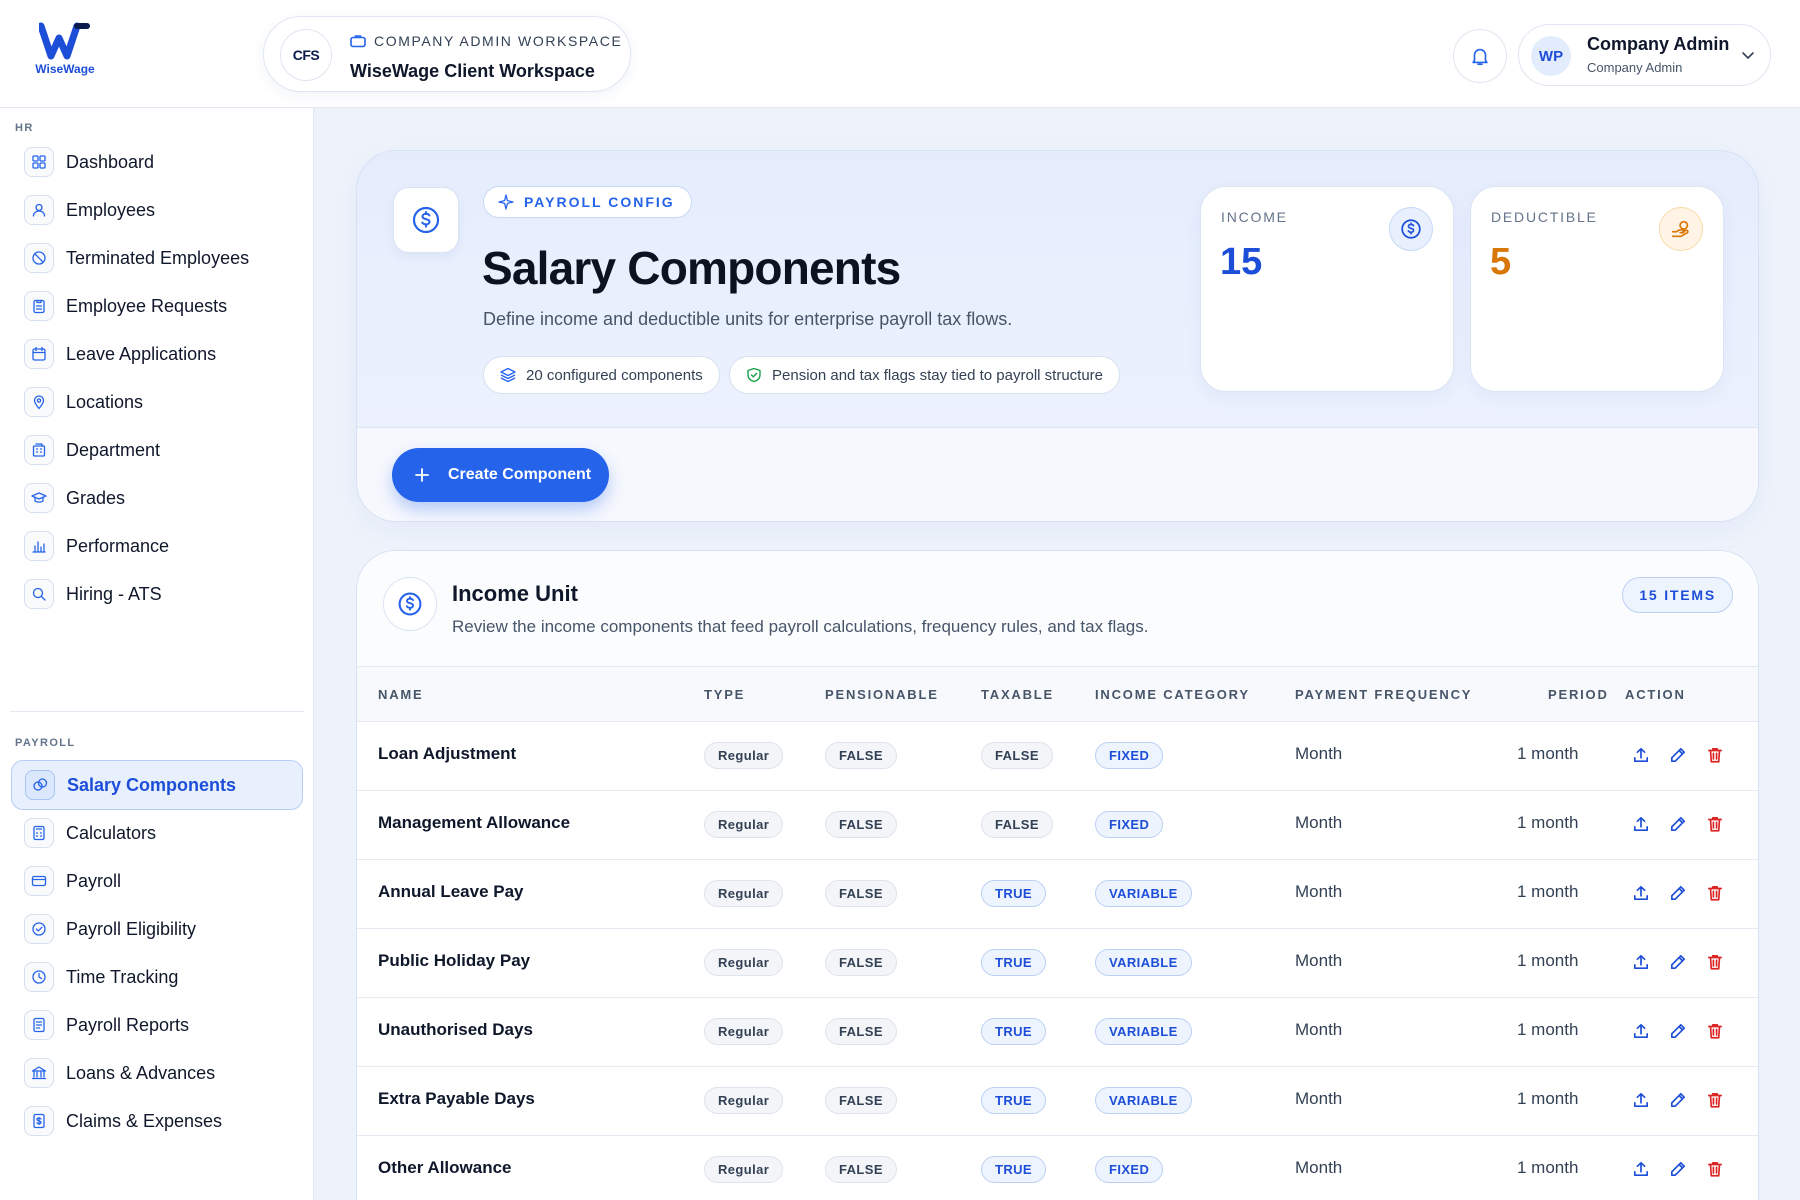 The width and height of the screenshot is (1800, 1200). Describe the element at coordinates (724, 694) in the screenshot. I see `col-type: TYPE` at that location.